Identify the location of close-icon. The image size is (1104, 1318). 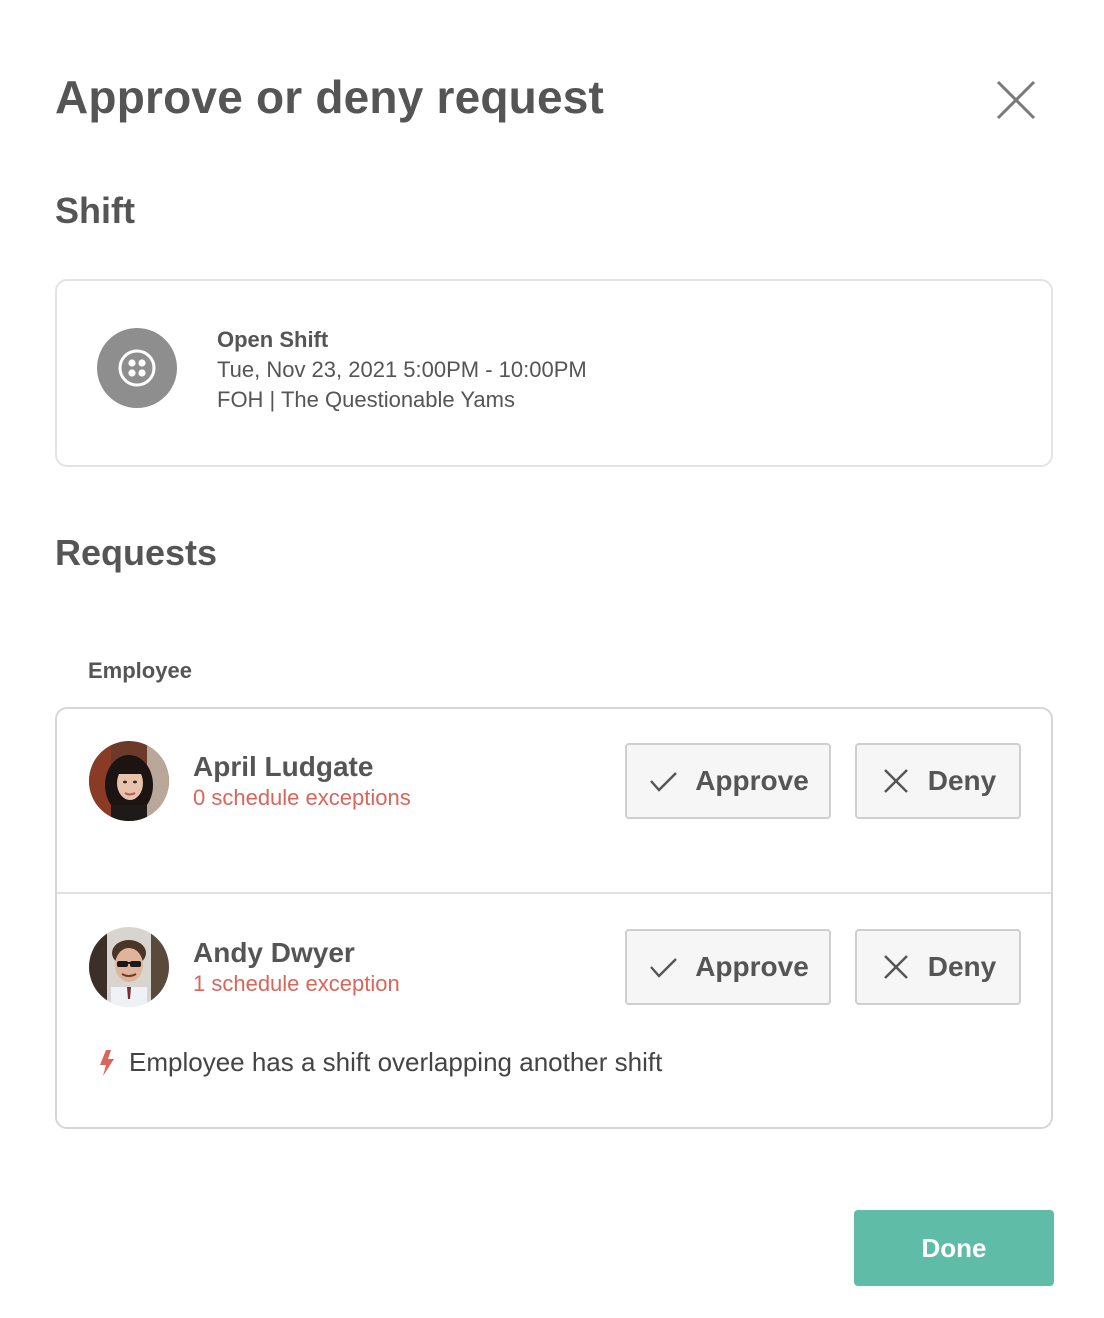
(1016, 100).